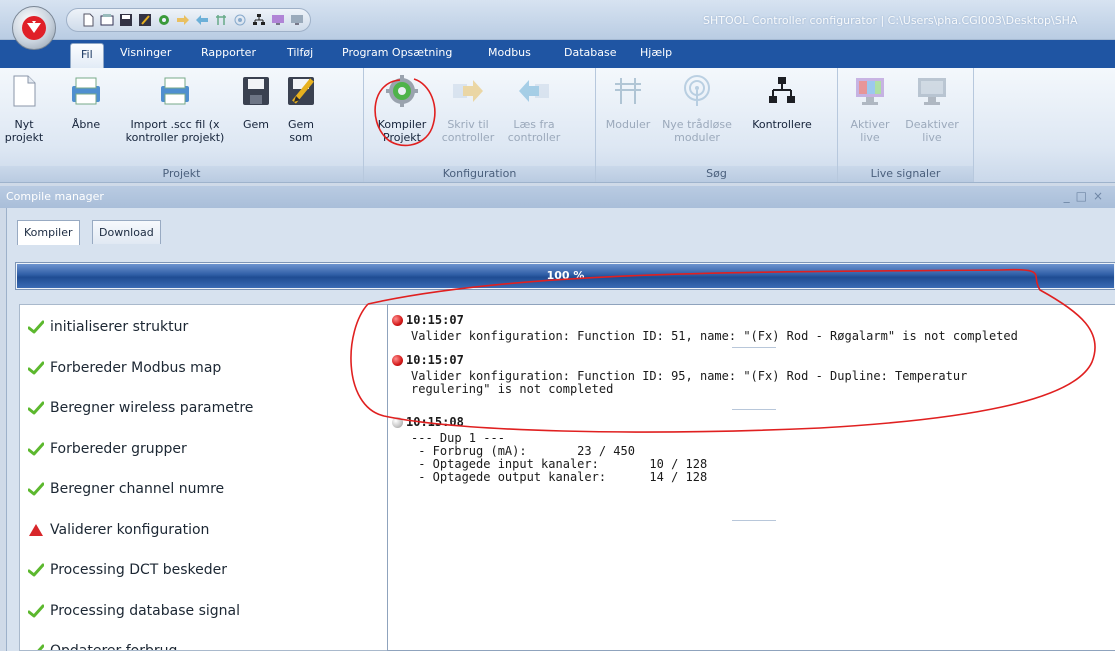 This screenshot has width=1115, height=651. I want to click on group-label-konfiguration: Konfiguration, so click(479, 174).